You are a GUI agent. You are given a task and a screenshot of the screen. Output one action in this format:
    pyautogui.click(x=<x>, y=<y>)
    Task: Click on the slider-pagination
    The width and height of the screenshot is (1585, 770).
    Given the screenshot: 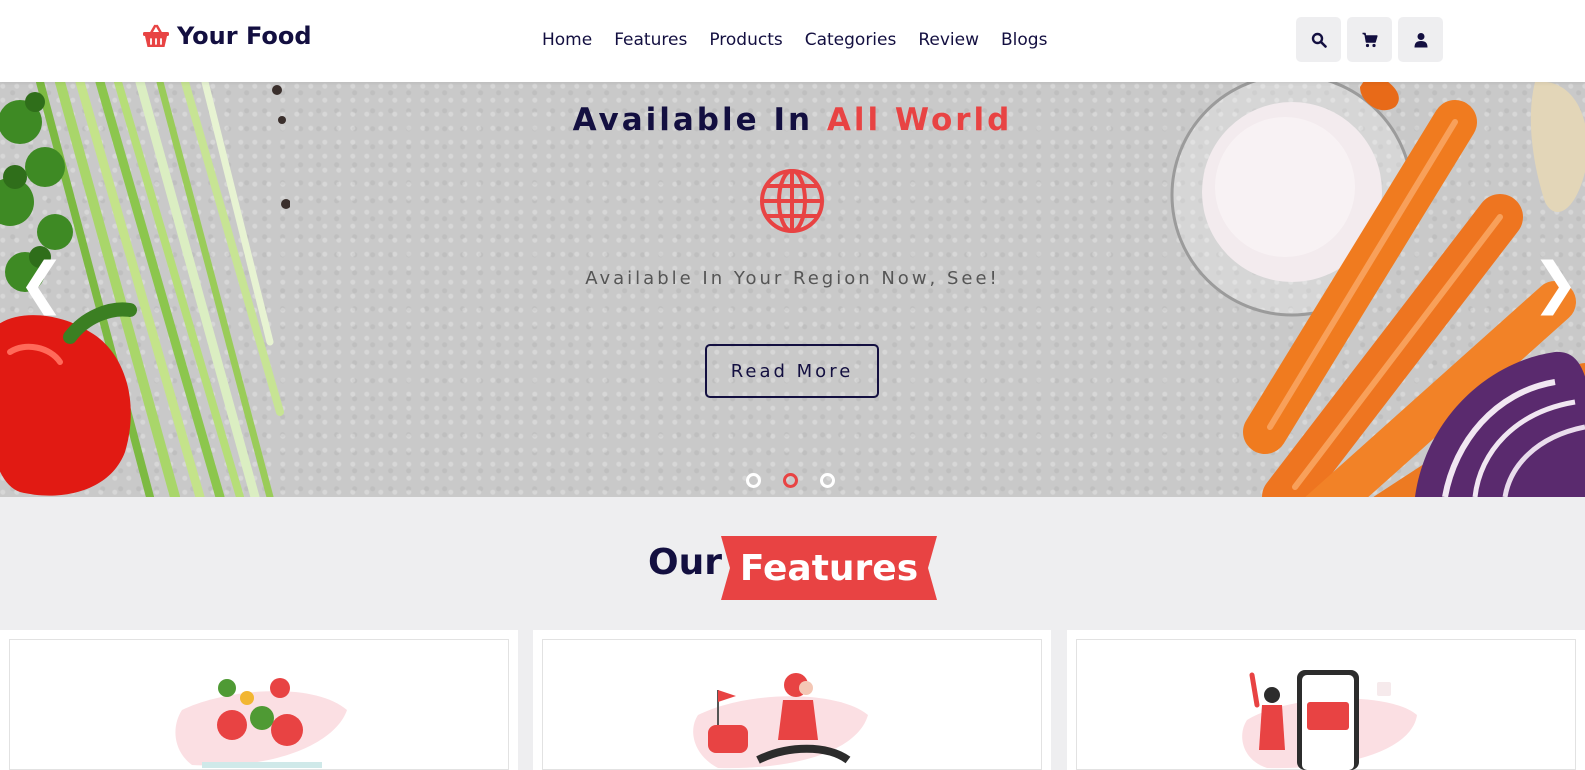 What is the action you would take?
    pyautogui.click(x=790, y=480)
    